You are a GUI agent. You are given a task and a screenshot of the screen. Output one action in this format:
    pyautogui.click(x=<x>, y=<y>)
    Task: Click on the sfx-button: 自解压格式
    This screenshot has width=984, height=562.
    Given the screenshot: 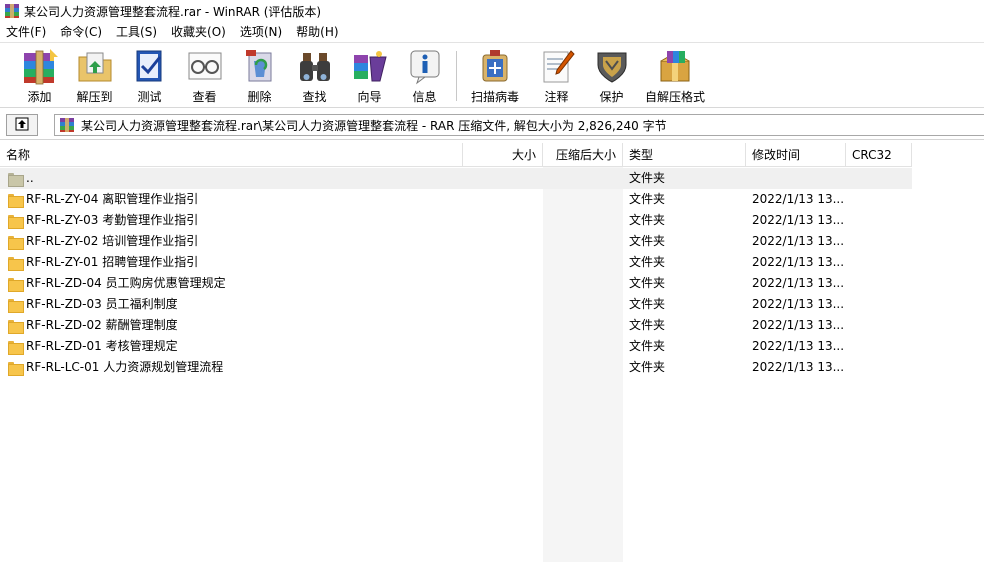 What is the action you would take?
    pyautogui.click(x=675, y=74)
    